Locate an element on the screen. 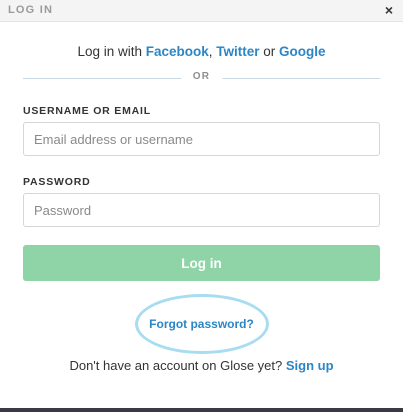 This screenshot has width=403, height=412. username-label: USERNAME OR EMAIL is located at coordinates (87, 111).